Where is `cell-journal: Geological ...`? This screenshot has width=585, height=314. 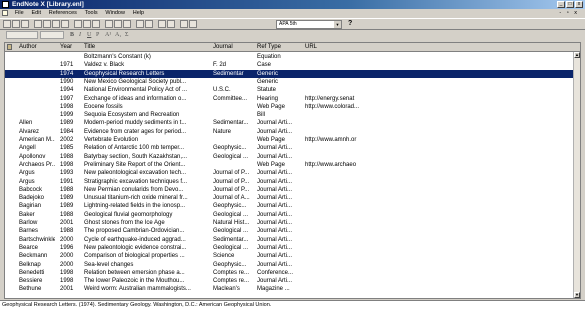 cell-journal: Geological ... is located at coordinates (231, 214).